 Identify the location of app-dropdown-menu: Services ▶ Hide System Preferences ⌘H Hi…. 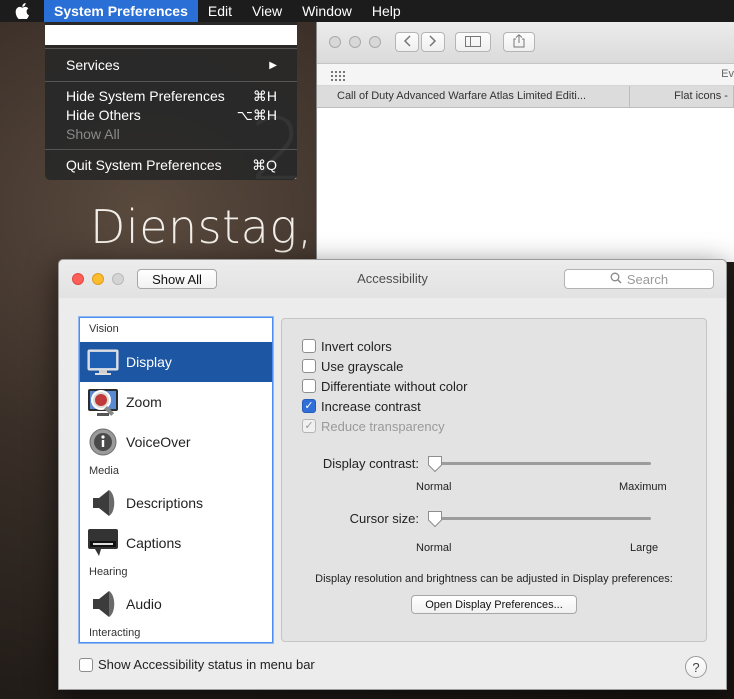
(171, 101).